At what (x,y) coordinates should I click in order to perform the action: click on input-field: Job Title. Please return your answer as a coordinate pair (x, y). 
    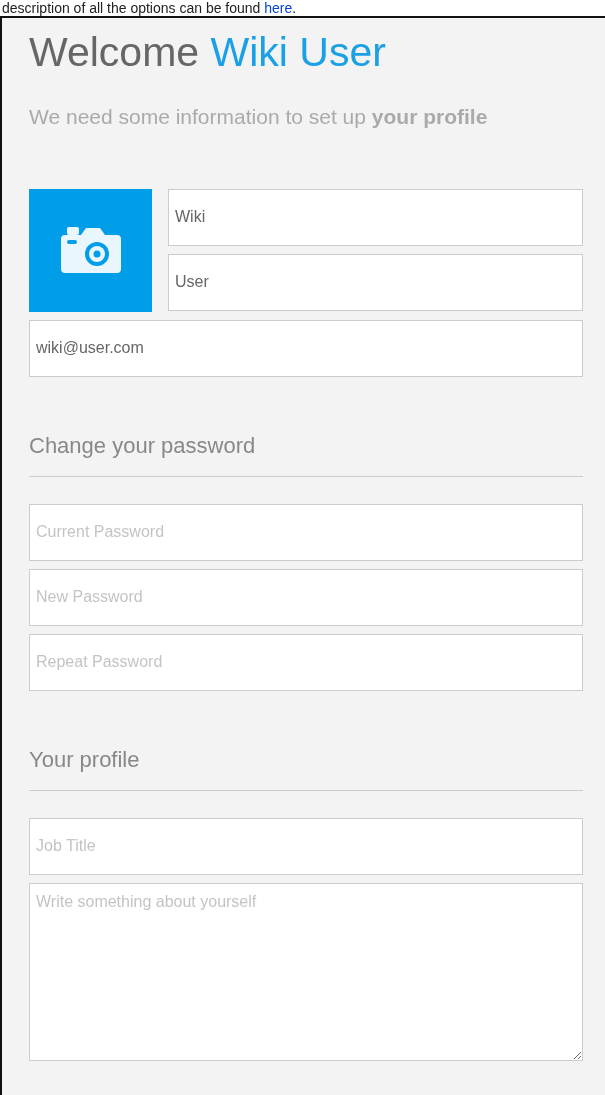
    Looking at the image, I should click on (306, 846).